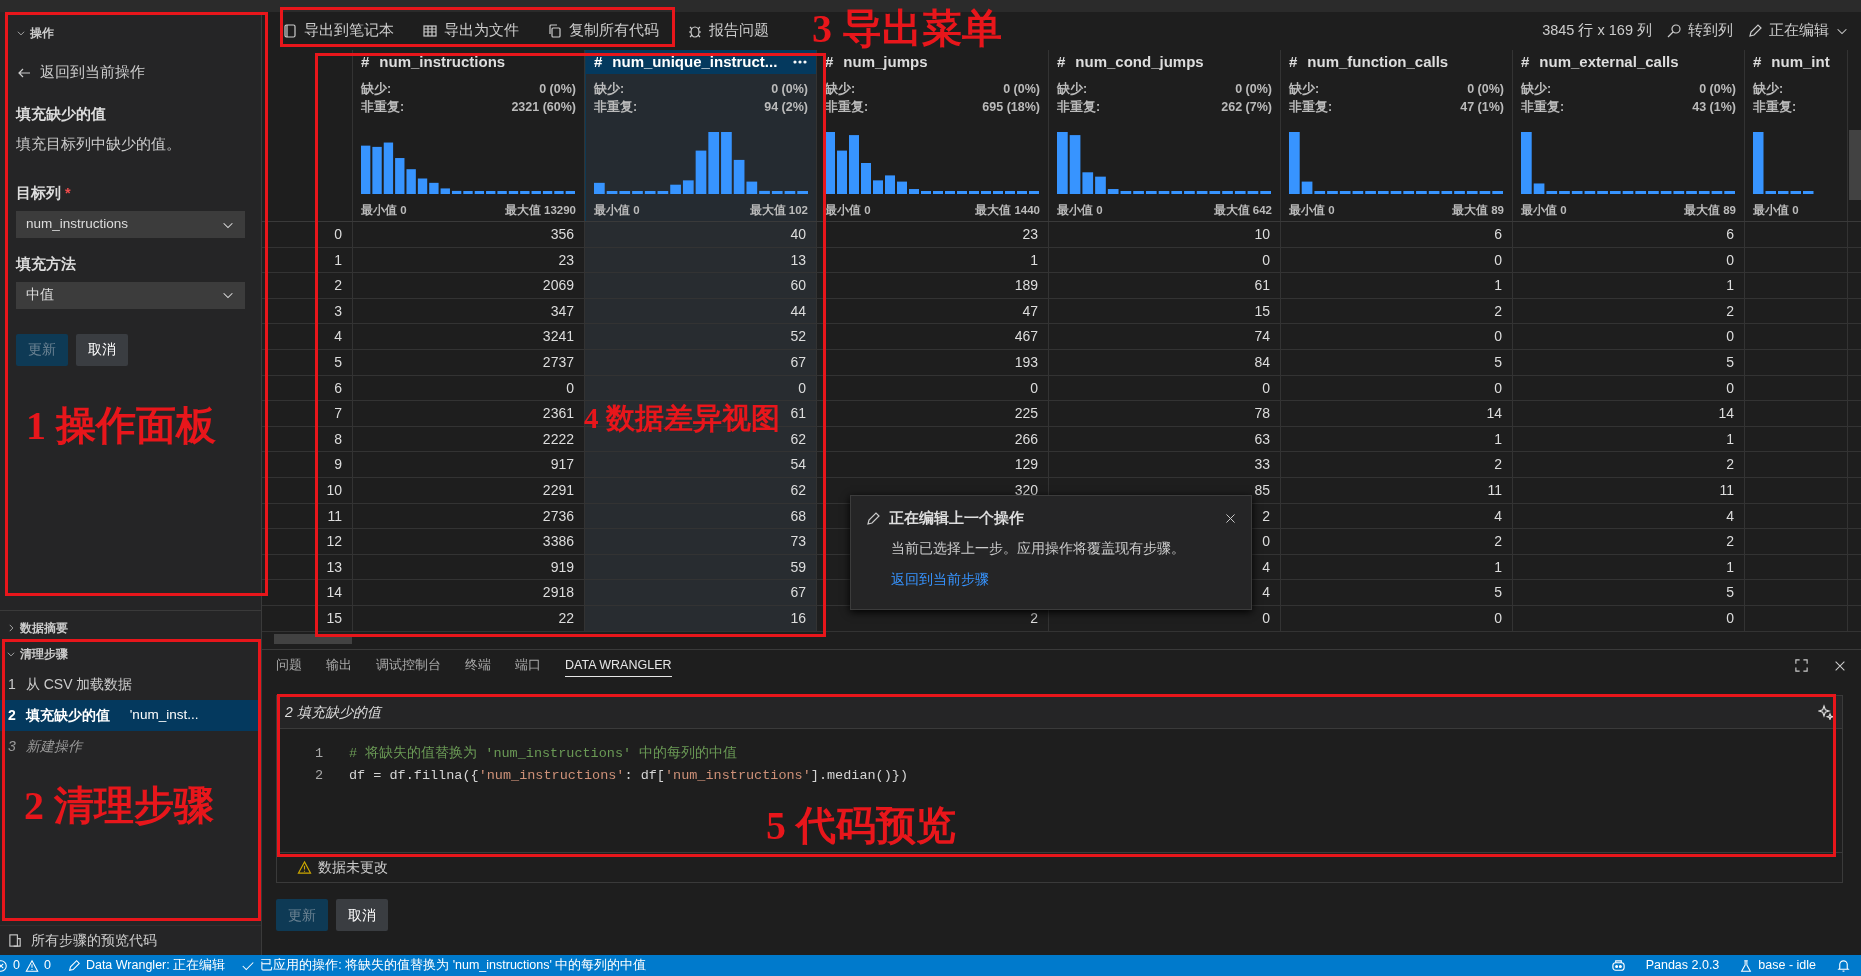  Describe the element at coordinates (130, 684) in the screenshot. I see `step-item: 1 从 CSV 加载数据` at that location.